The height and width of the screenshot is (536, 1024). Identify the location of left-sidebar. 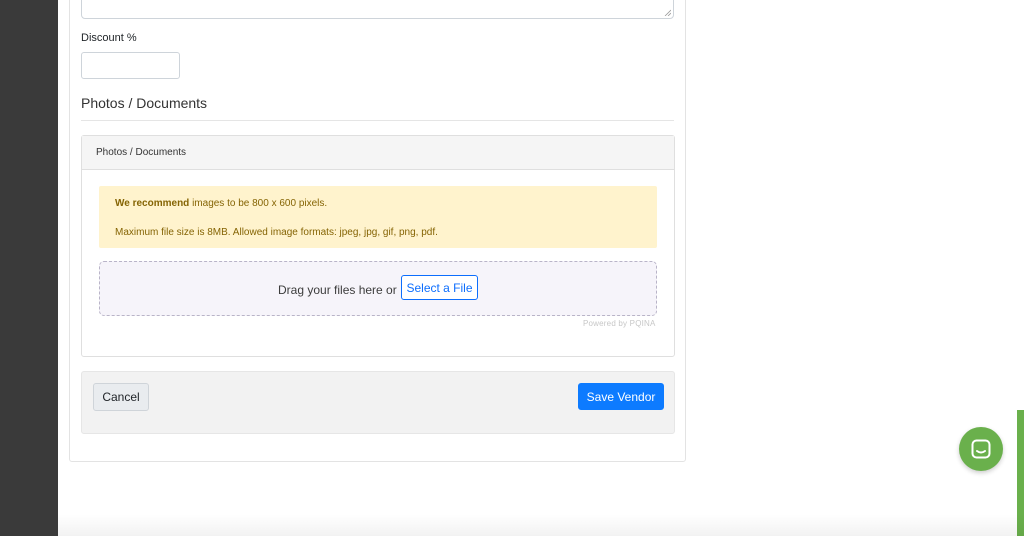
(29, 268).